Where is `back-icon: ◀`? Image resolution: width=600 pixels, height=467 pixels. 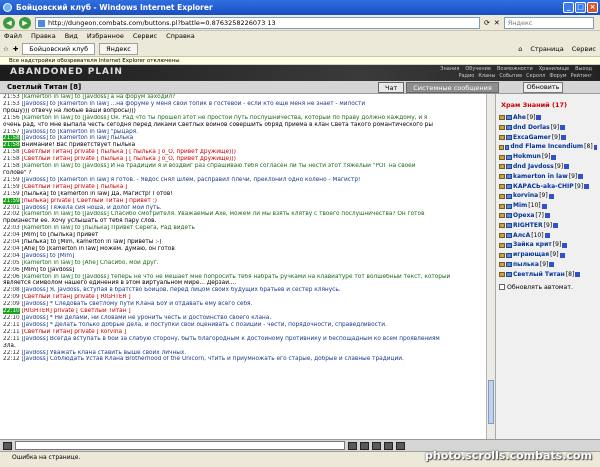 back-icon: ◀ is located at coordinates (9, 22).